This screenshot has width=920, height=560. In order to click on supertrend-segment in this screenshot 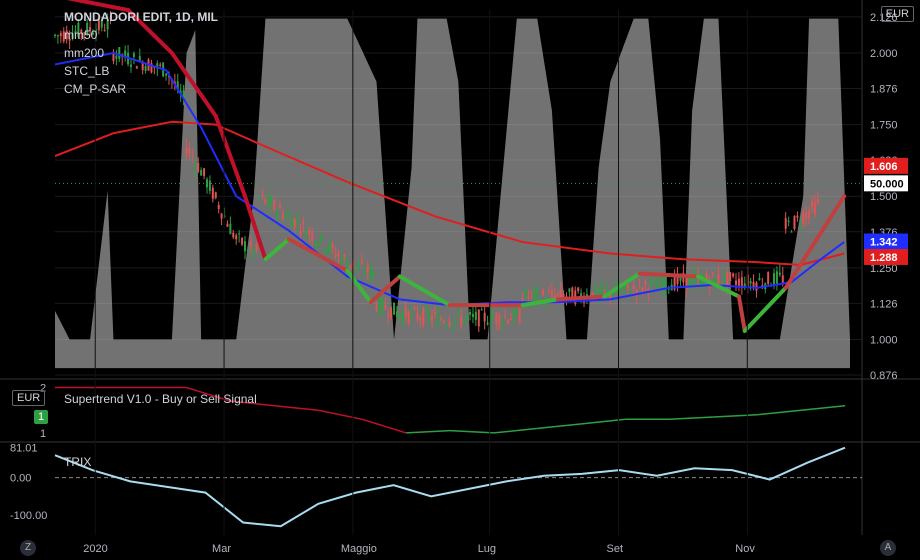, I will do `click(741, 313)`.